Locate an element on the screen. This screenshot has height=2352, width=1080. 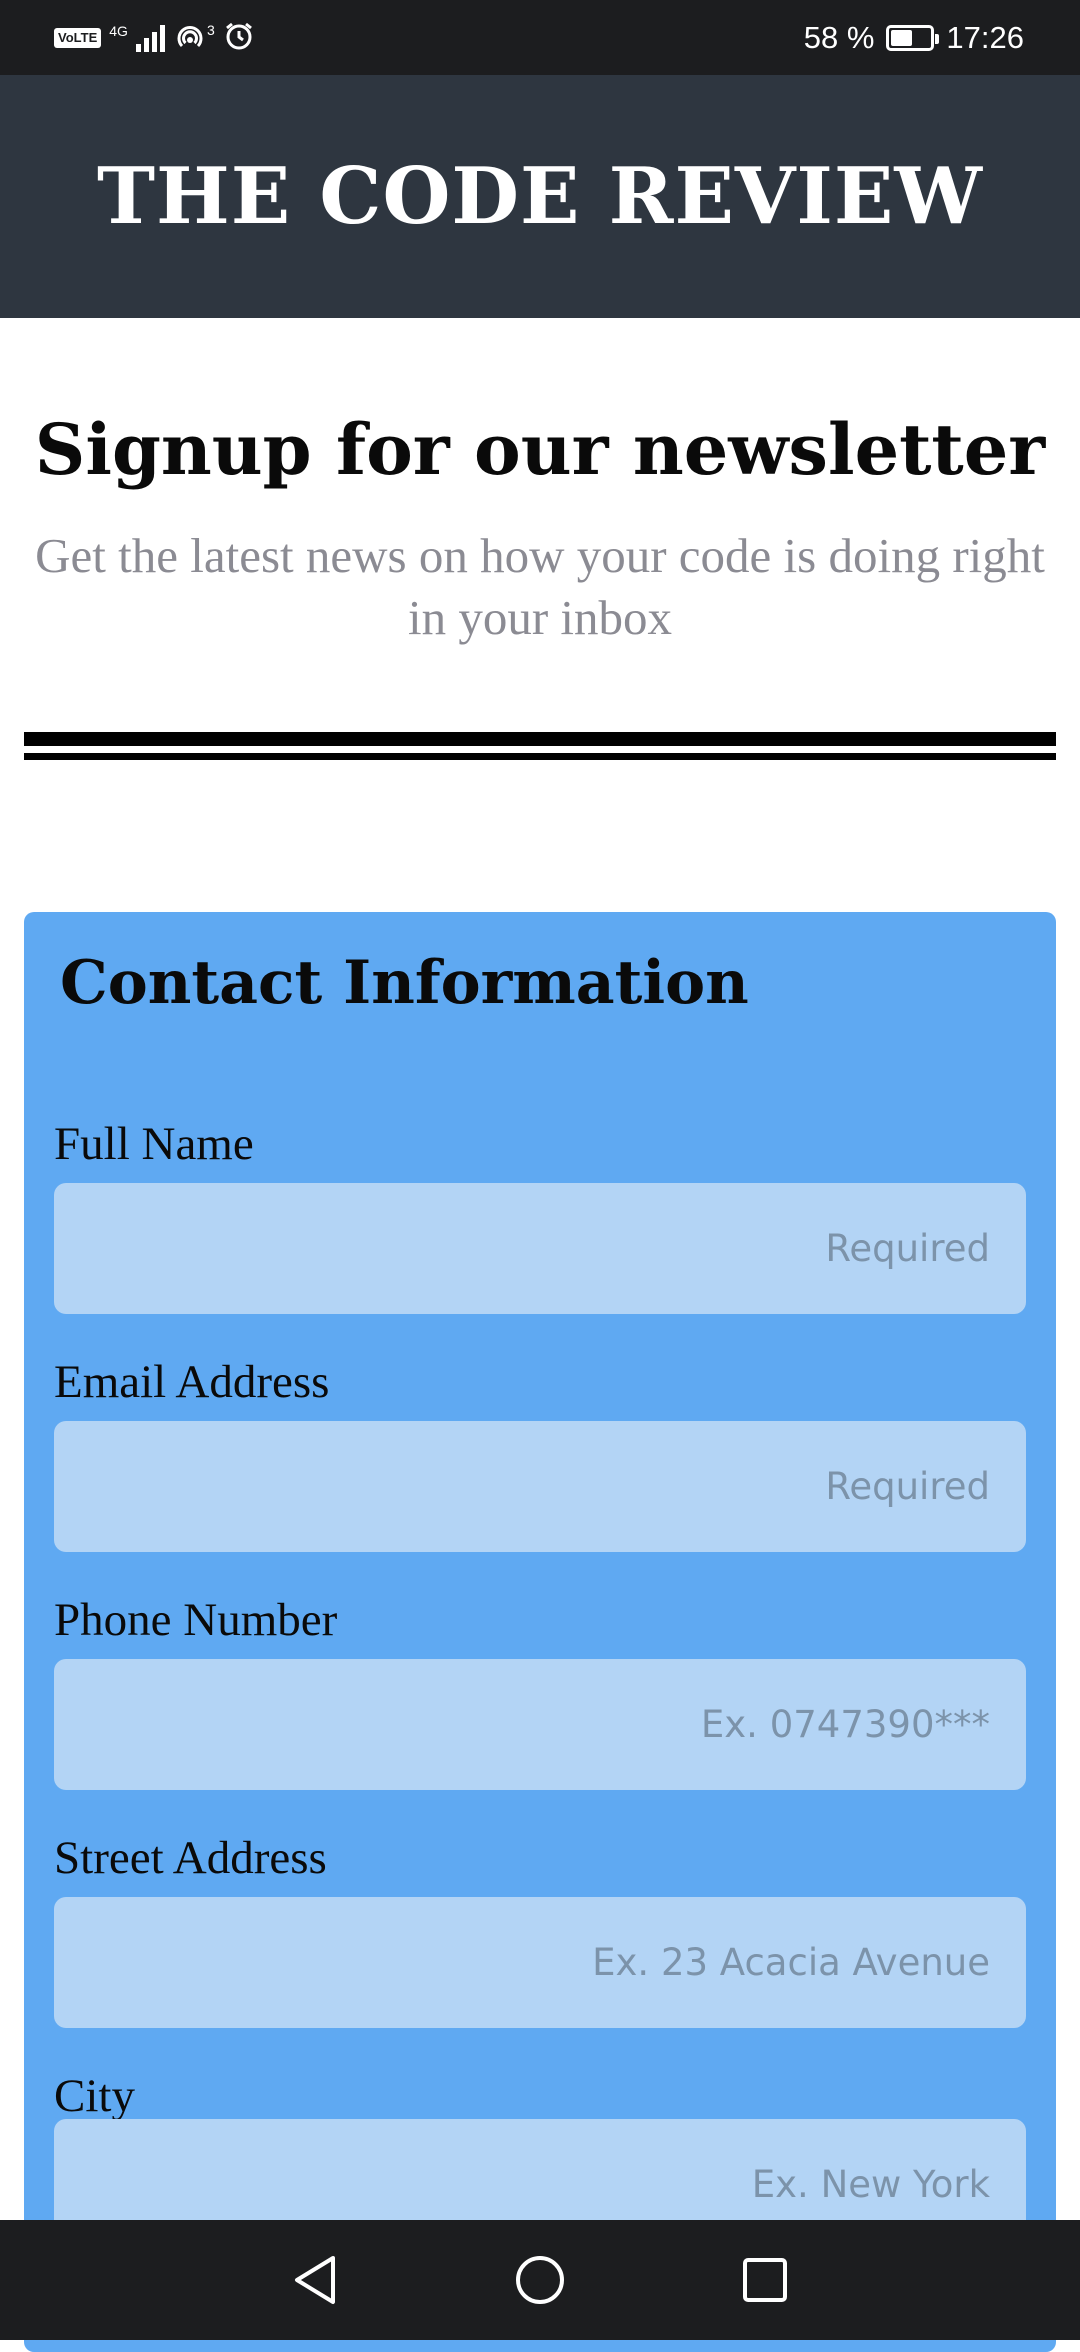
site-title: THE CODE REVIEW is located at coordinates (540, 196).